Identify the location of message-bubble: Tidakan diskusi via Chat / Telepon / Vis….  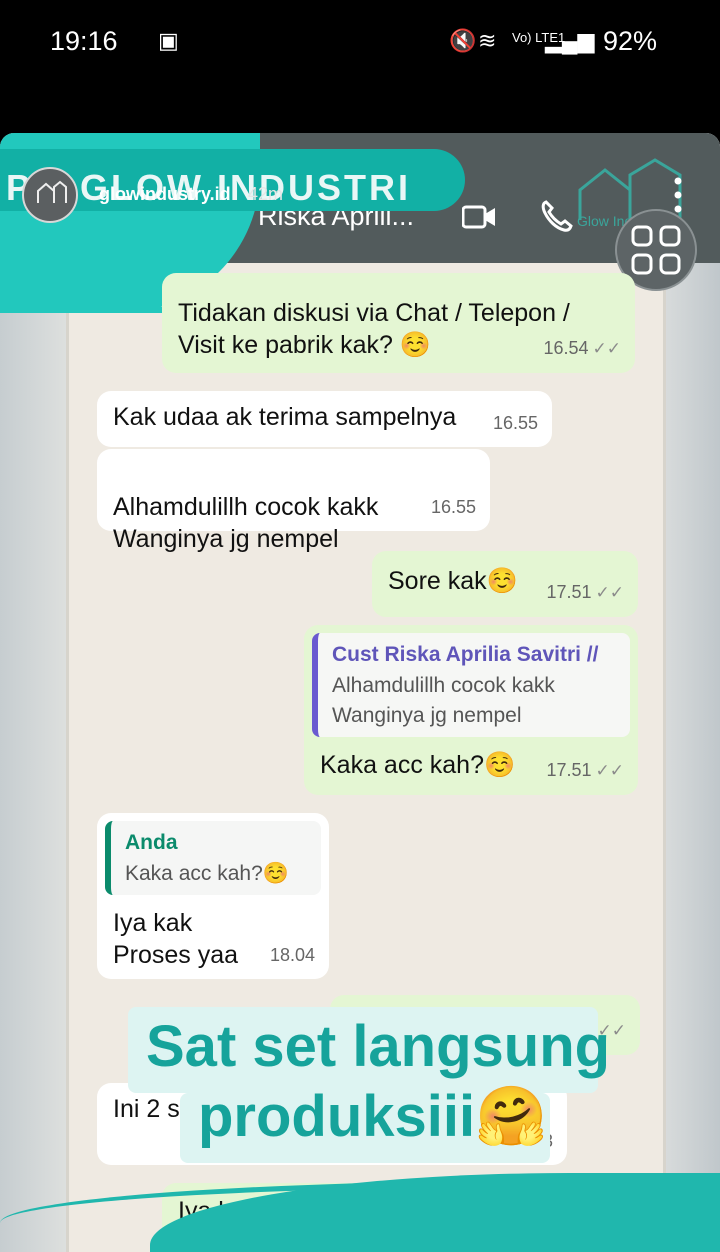
(398, 323).